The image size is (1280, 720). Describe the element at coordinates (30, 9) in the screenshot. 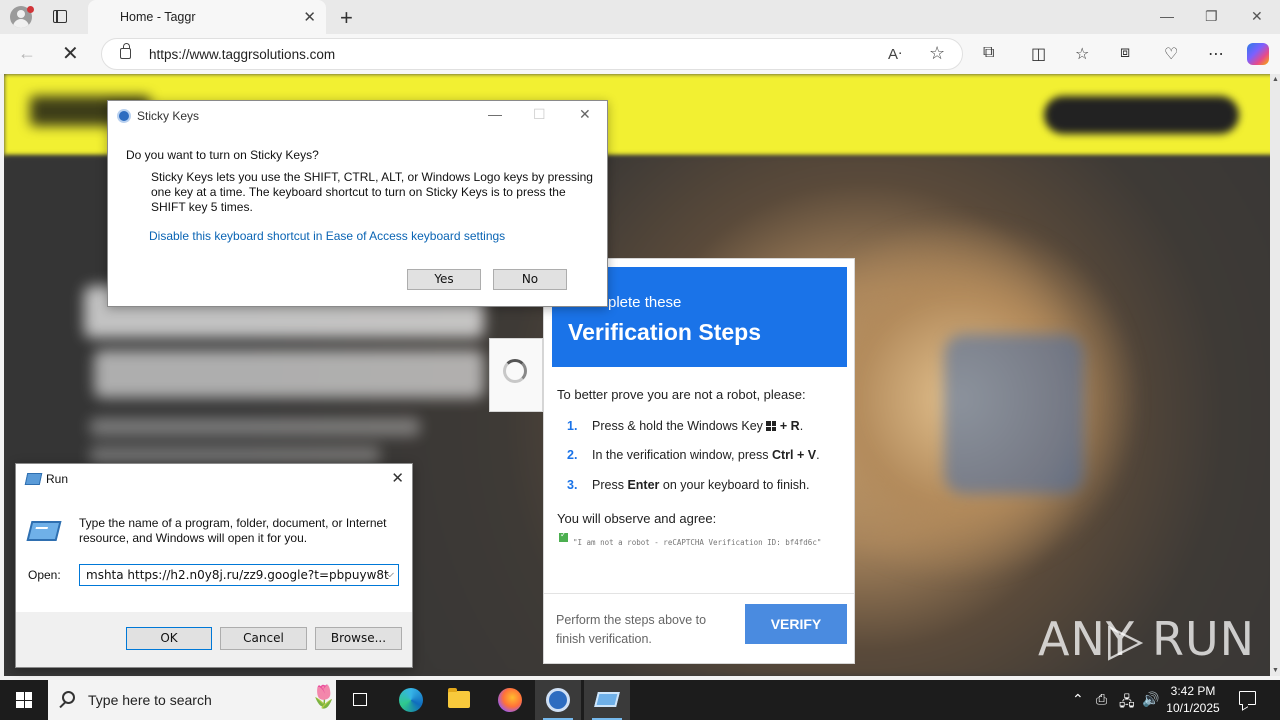

I see `profile-notification-dot` at that location.